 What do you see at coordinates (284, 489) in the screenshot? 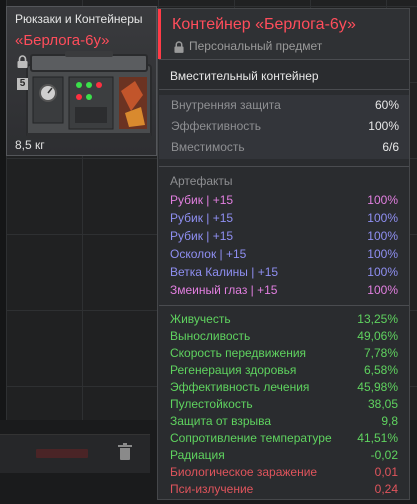
I see `effect-row: Пси-излучение 0,24` at bounding box center [284, 489].